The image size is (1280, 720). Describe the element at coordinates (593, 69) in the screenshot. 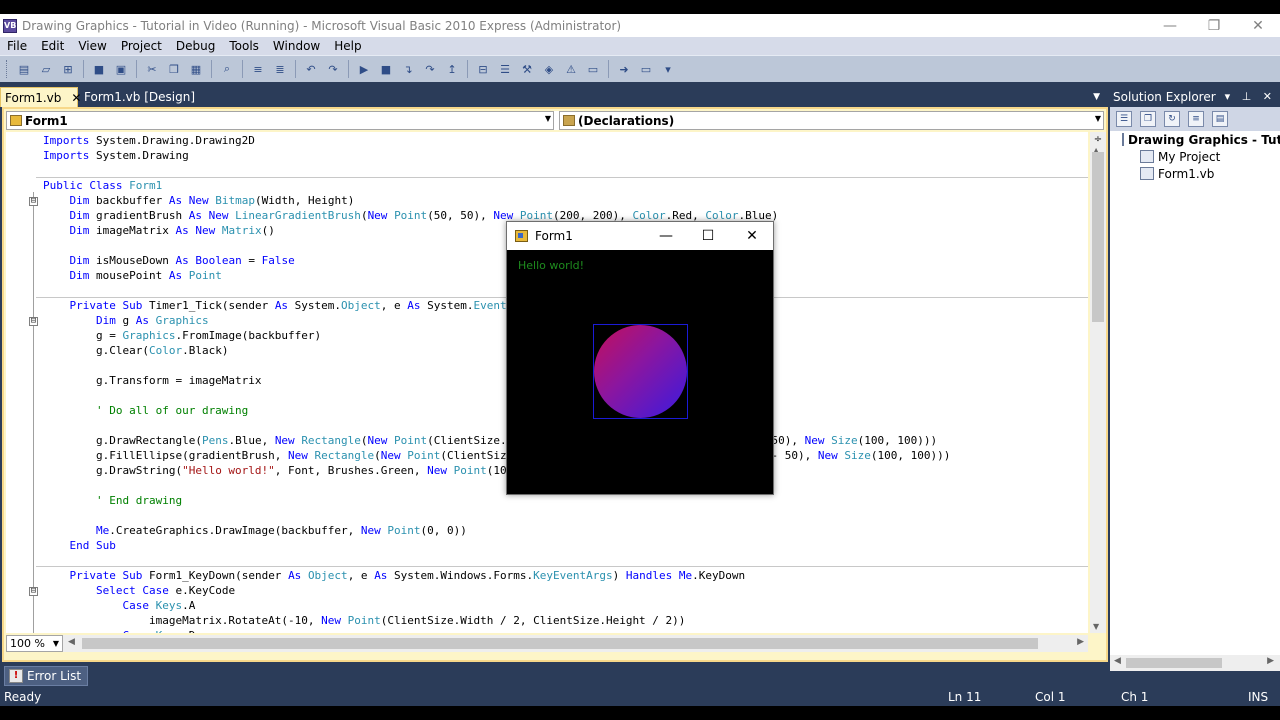

I see `immediate-window-icon: ▭` at that location.